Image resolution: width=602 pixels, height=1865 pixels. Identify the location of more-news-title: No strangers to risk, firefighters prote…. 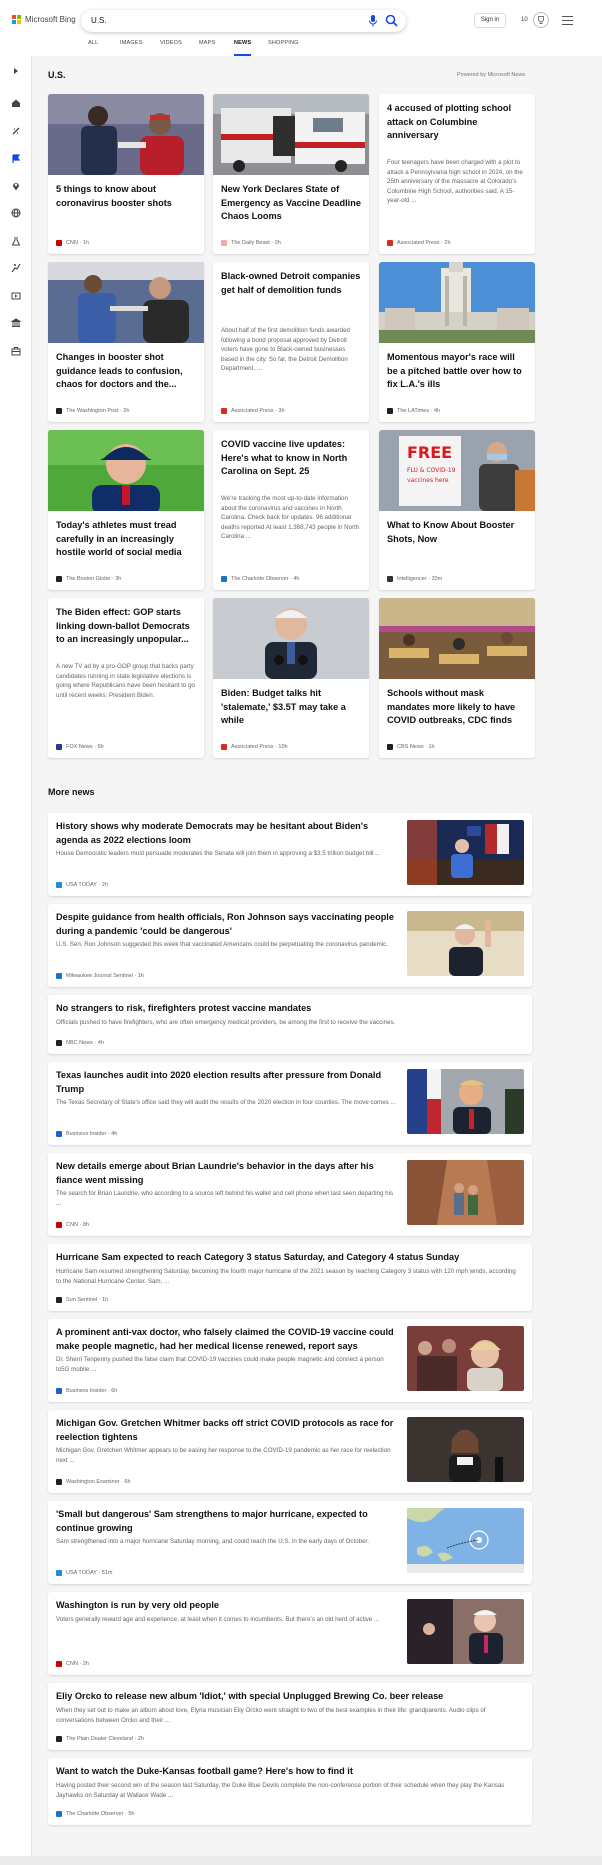
(289, 1009).